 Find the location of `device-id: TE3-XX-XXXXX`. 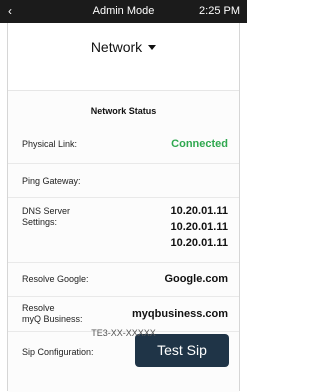

device-id: TE3-XX-XXXXX is located at coordinates (123, 333).